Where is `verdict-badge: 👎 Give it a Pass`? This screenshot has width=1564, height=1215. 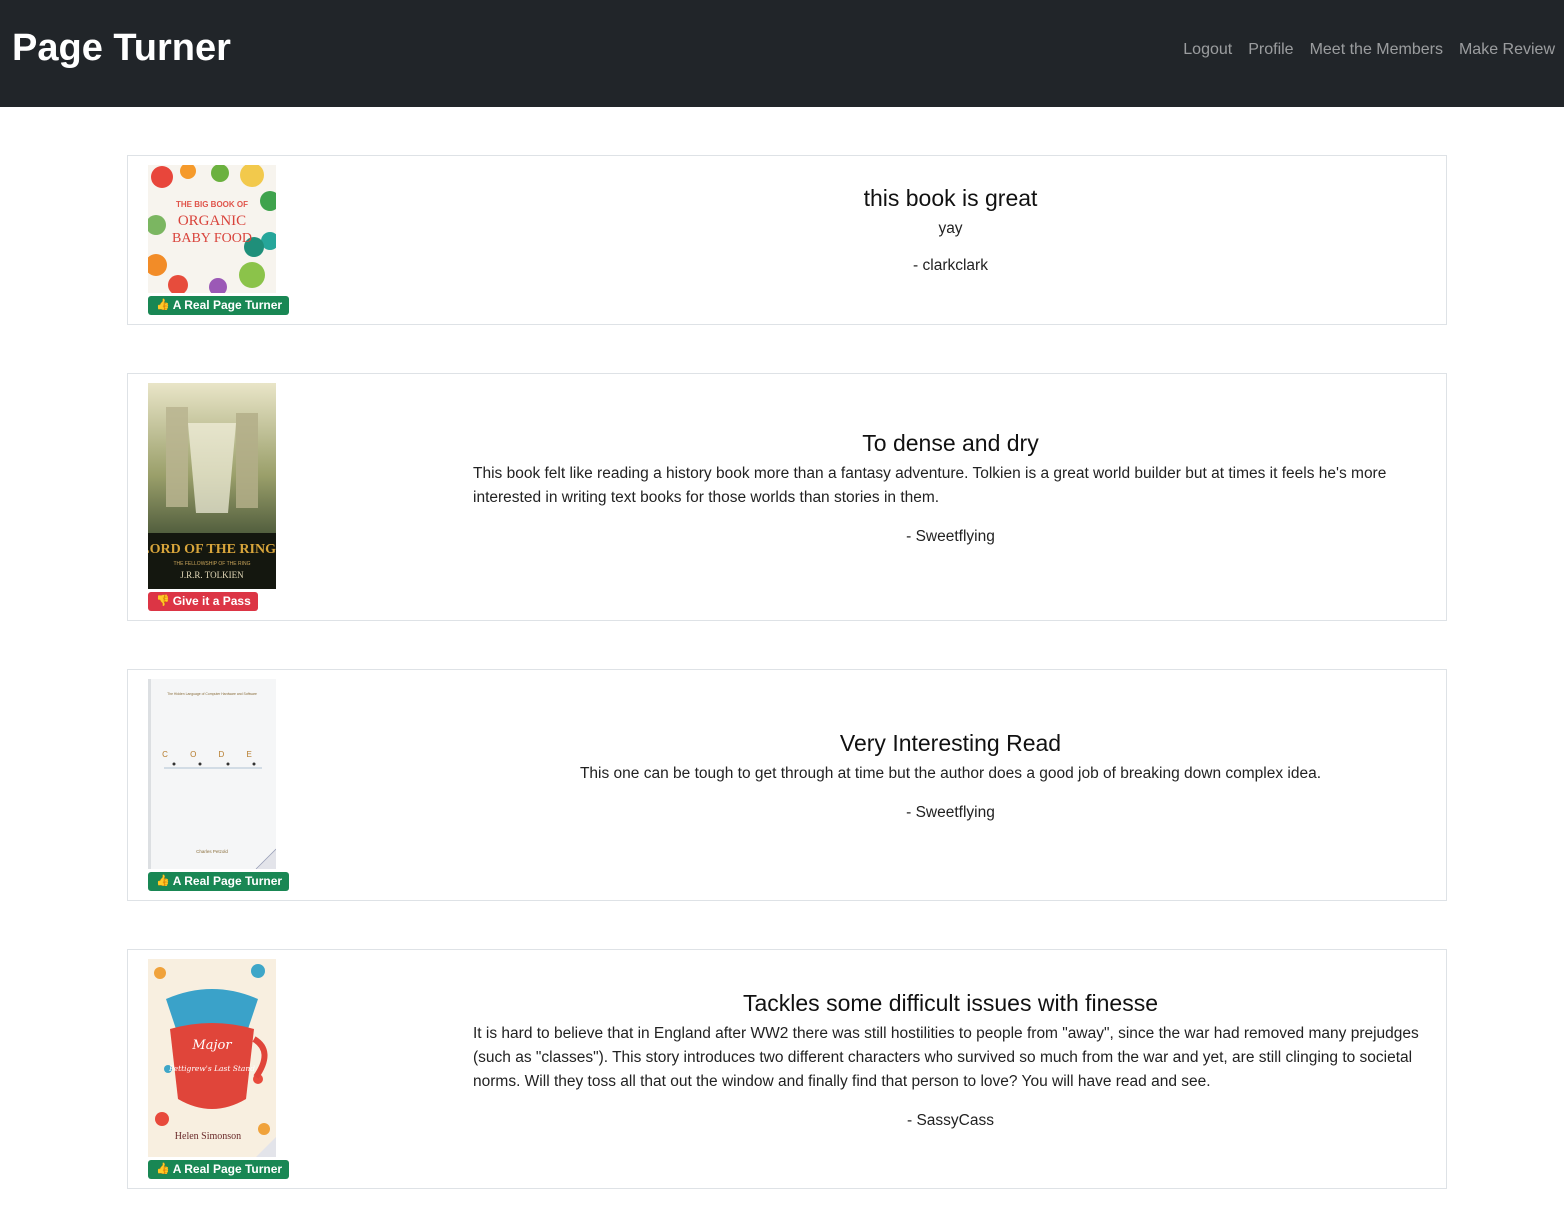
verdict-badge: 👎 Give it a Pass is located at coordinates (203, 601).